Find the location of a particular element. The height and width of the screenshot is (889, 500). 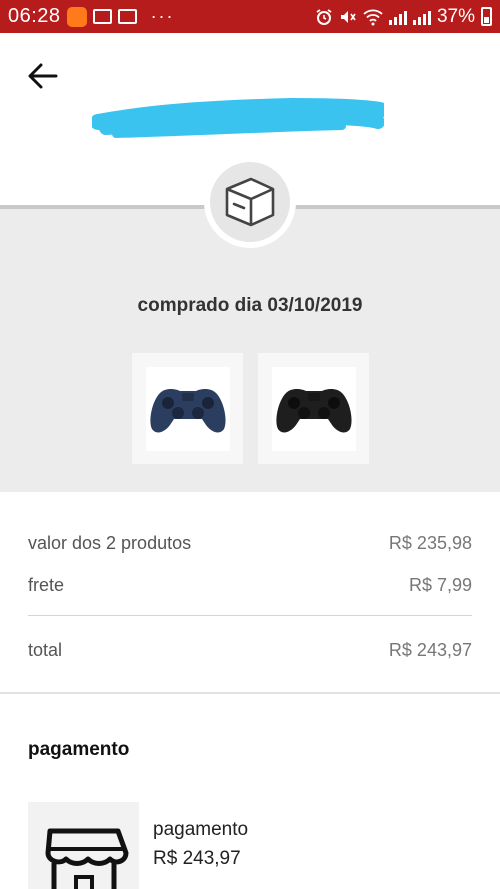

gamepad-blue-image is located at coordinates (187, 410).